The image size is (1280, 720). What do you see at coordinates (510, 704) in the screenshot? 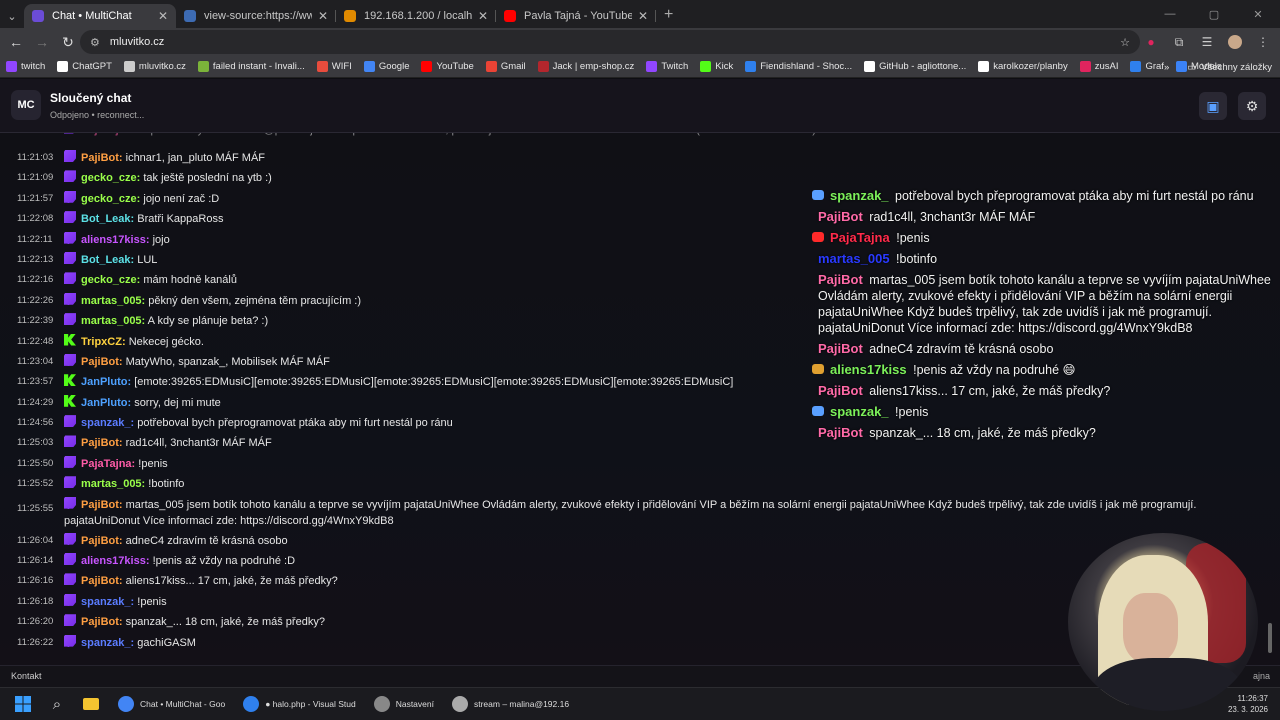
I see `taskbar-app: stream – malina@192.16` at bounding box center [510, 704].